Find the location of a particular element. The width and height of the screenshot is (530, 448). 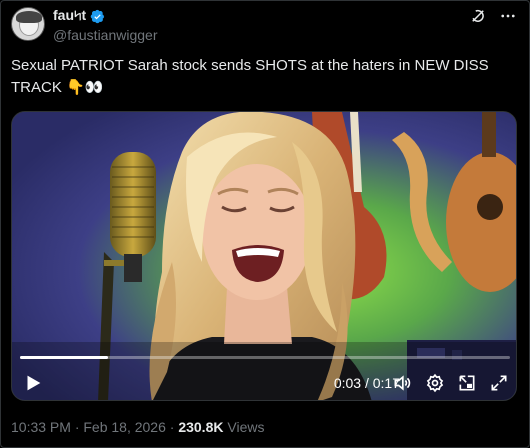

fullscreen-icon is located at coordinates (499, 383).